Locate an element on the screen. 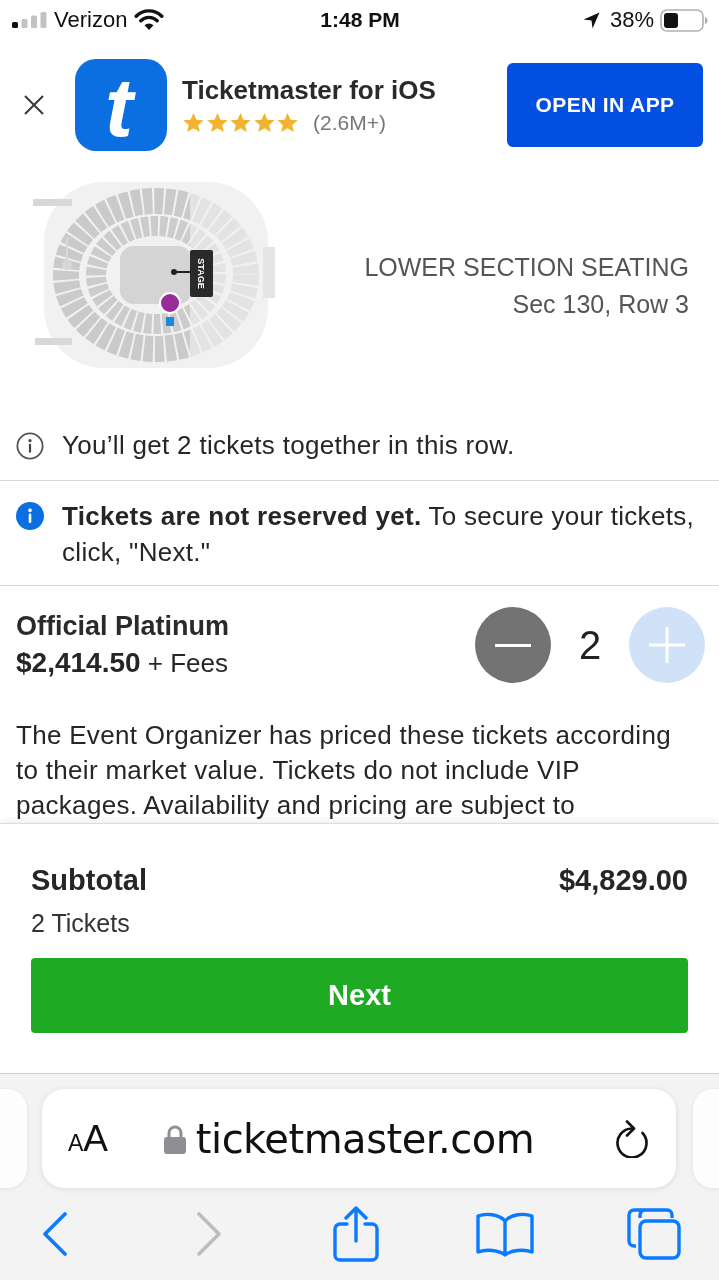 This screenshot has width=719, height=1280. bookmarks-icon is located at coordinates (505, 1234).